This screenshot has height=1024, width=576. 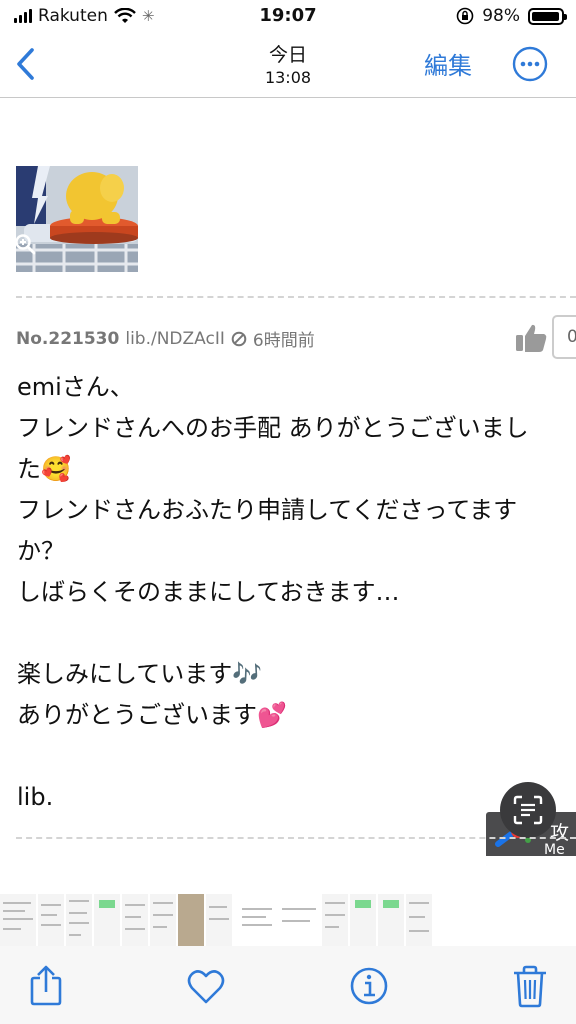 What do you see at coordinates (564, 337) in the screenshot?
I see `like-count: 0` at bounding box center [564, 337].